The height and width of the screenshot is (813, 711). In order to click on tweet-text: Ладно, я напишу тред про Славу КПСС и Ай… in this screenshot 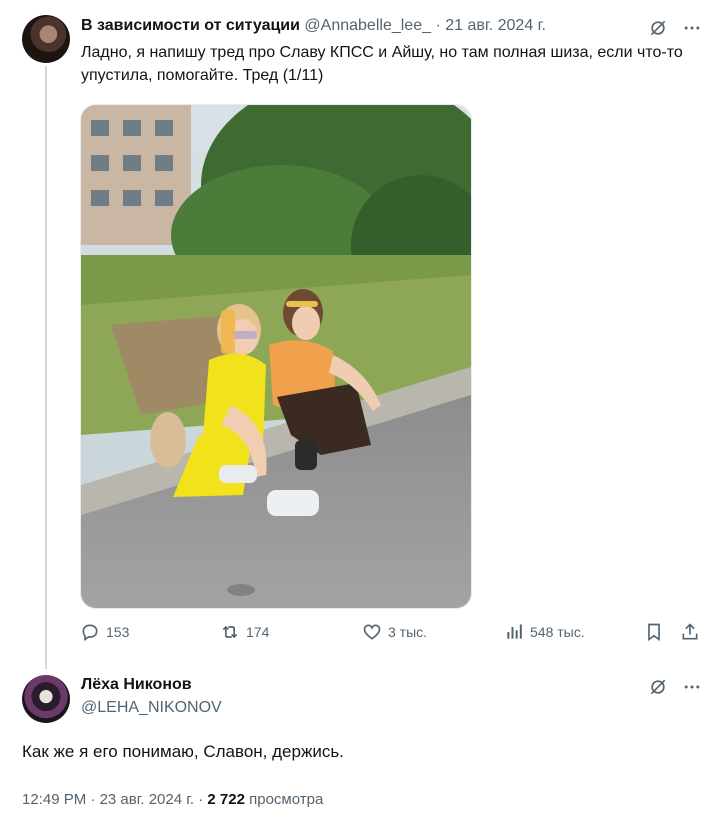, I will do `click(382, 64)`.